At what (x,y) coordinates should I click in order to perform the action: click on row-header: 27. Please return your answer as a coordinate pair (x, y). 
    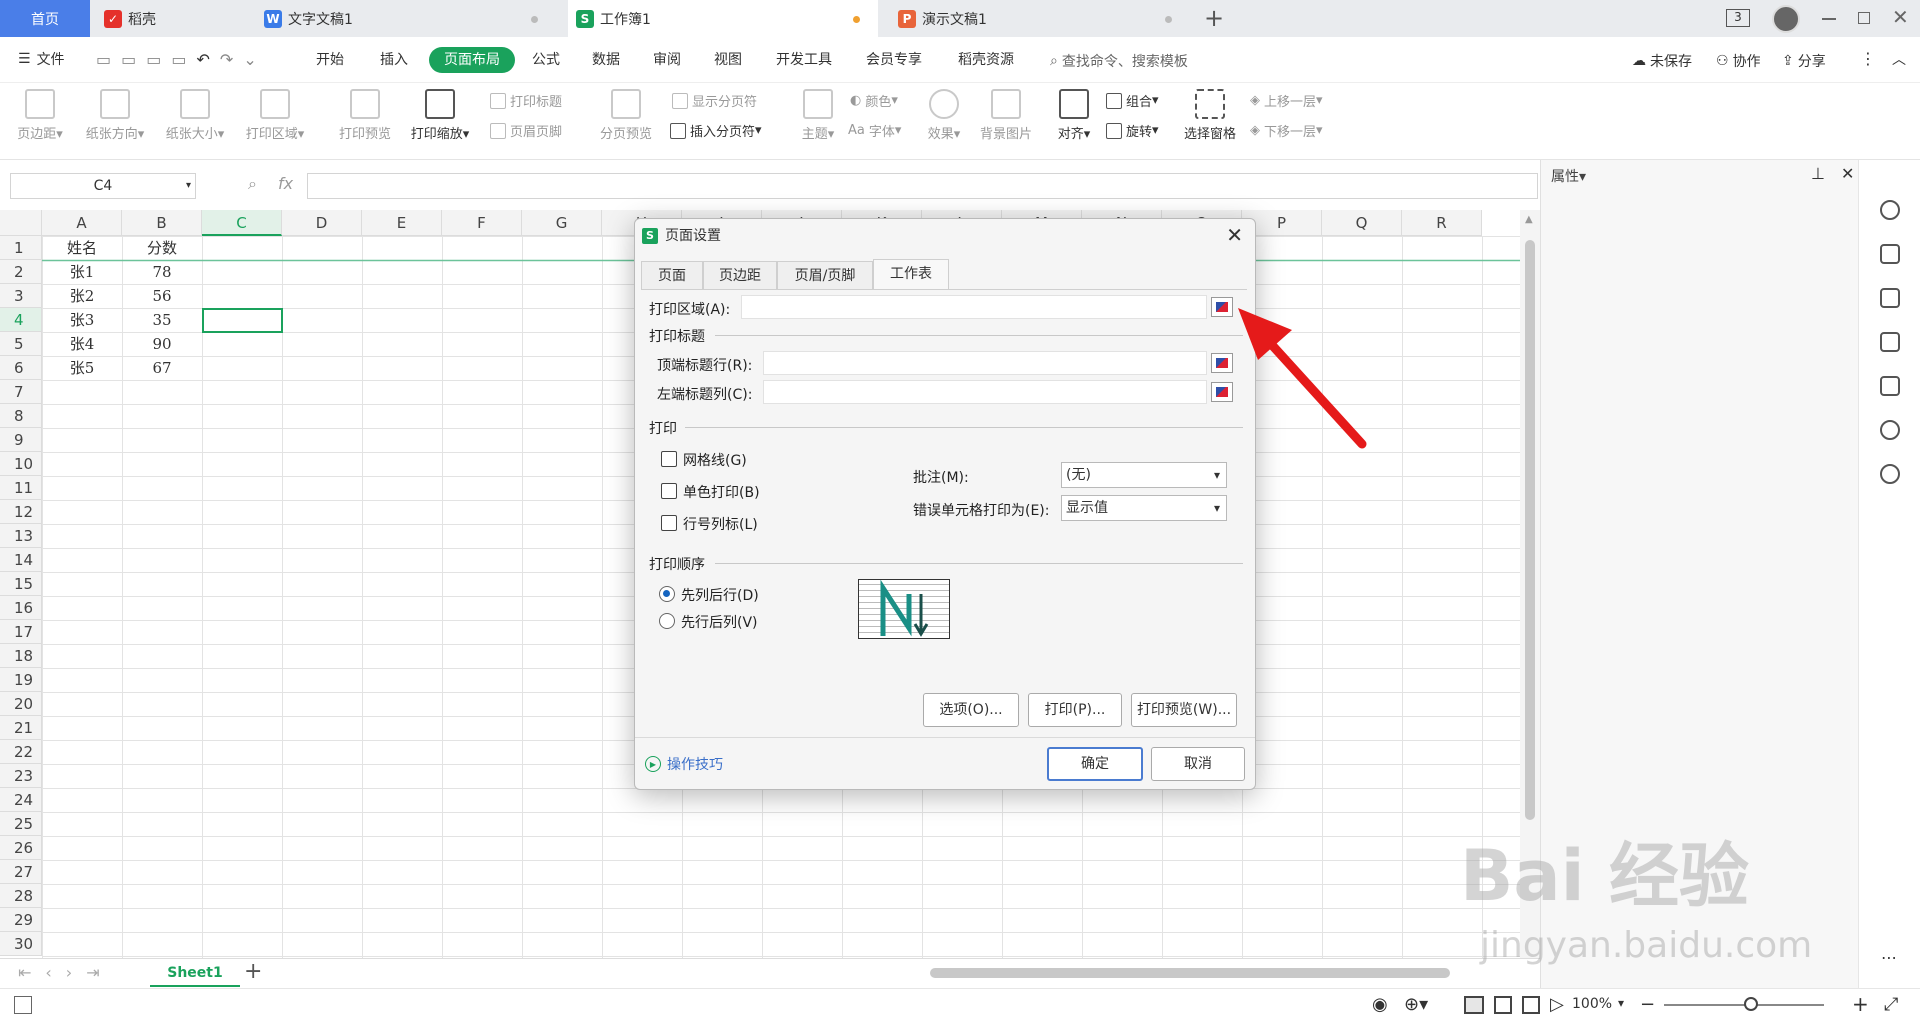
    Looking at the image, I should click on (21, 872).